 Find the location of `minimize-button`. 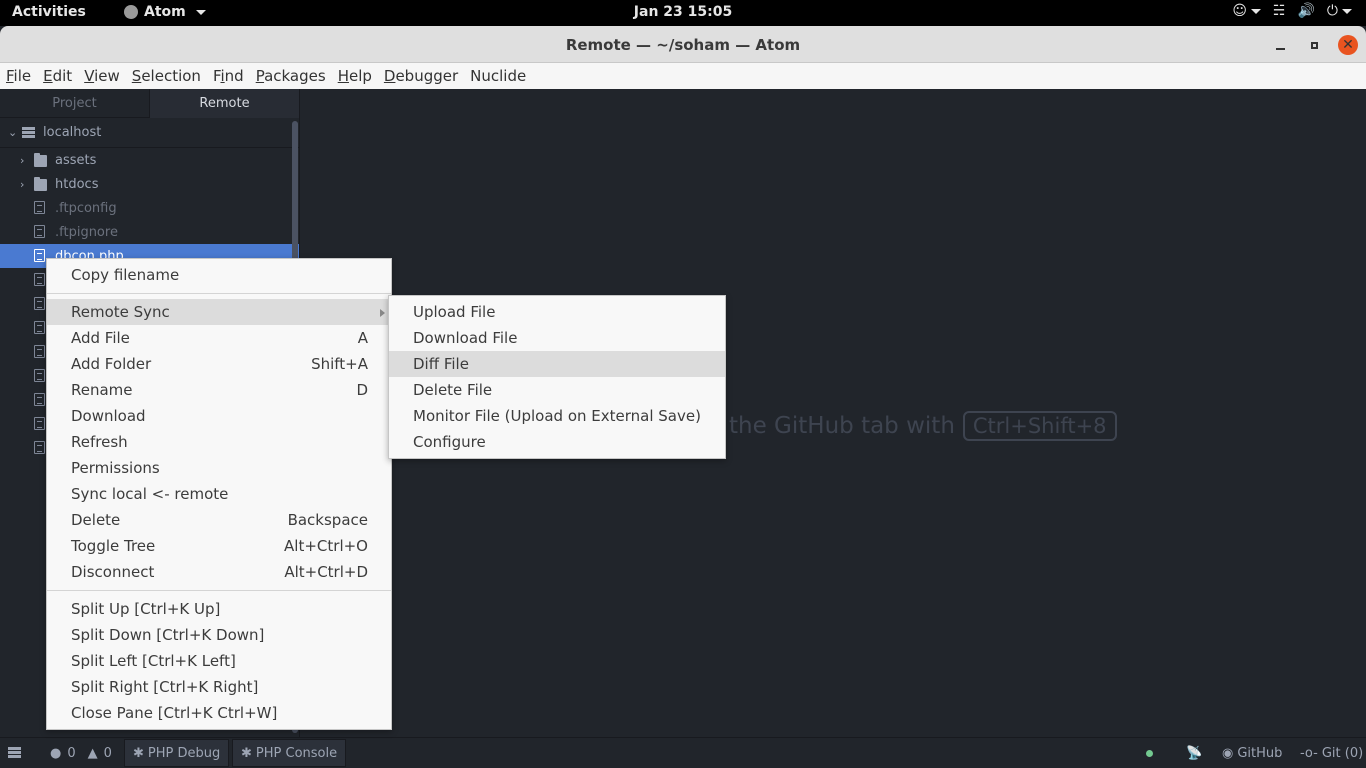

minimize-button is located at coordinates (1280, 45).